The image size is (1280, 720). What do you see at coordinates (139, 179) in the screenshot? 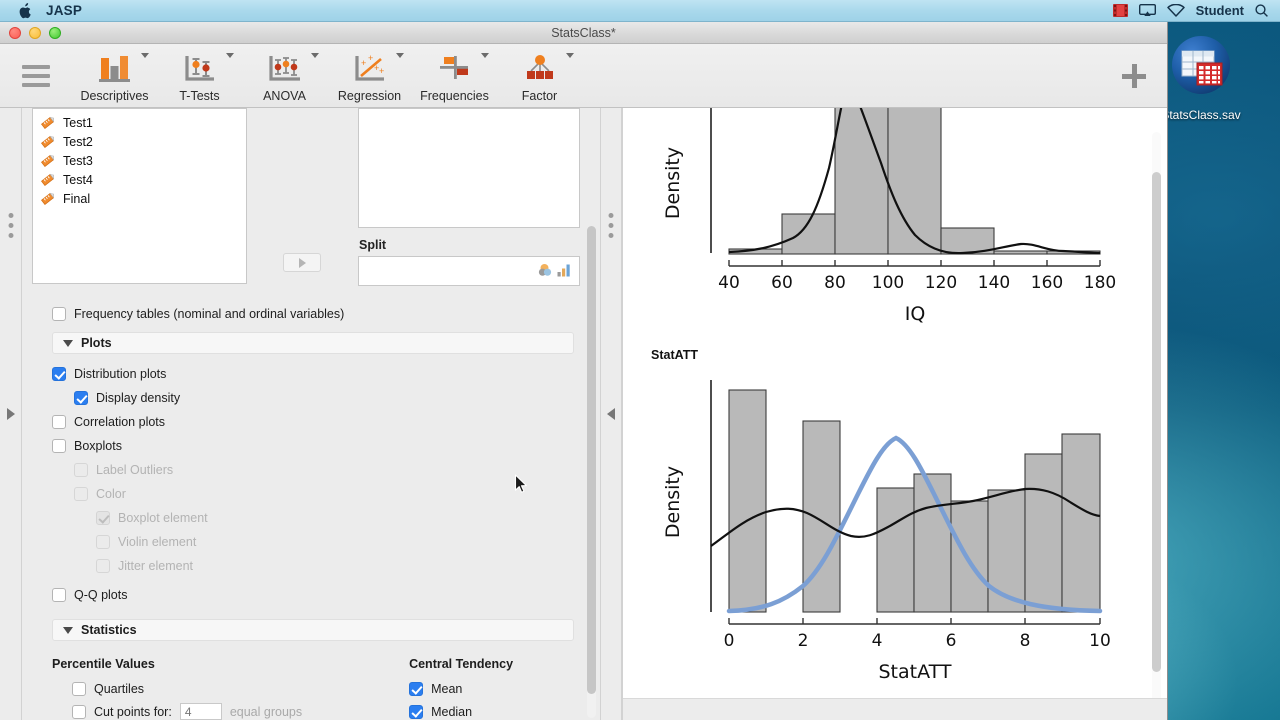
I see `variable-item: Test4` at bounding box center [139, 179].